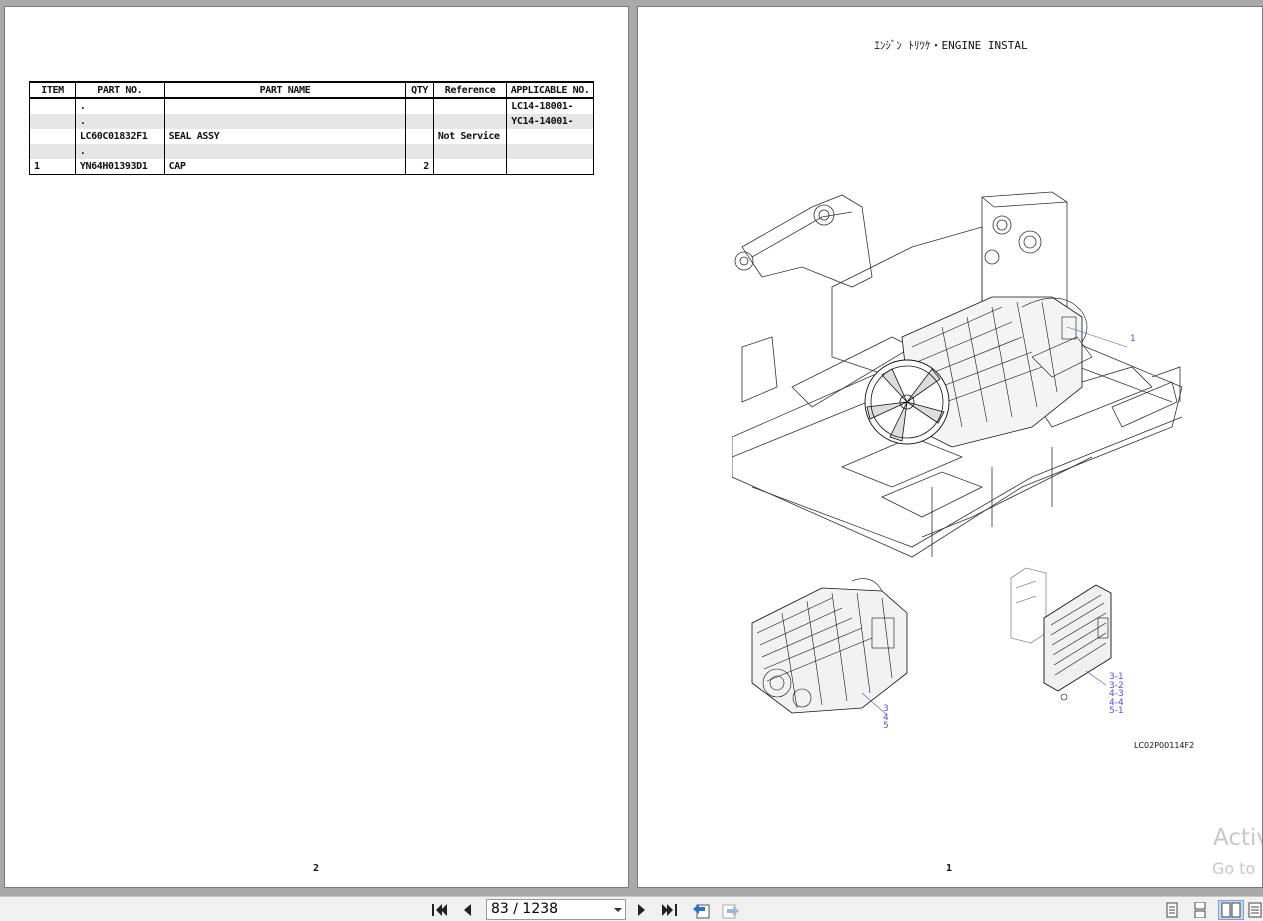 Image resolution: width=1263 pixels, height=921 pixels. I want to click on navigation-toolbar: 83 / 1238, so click(631, 908).